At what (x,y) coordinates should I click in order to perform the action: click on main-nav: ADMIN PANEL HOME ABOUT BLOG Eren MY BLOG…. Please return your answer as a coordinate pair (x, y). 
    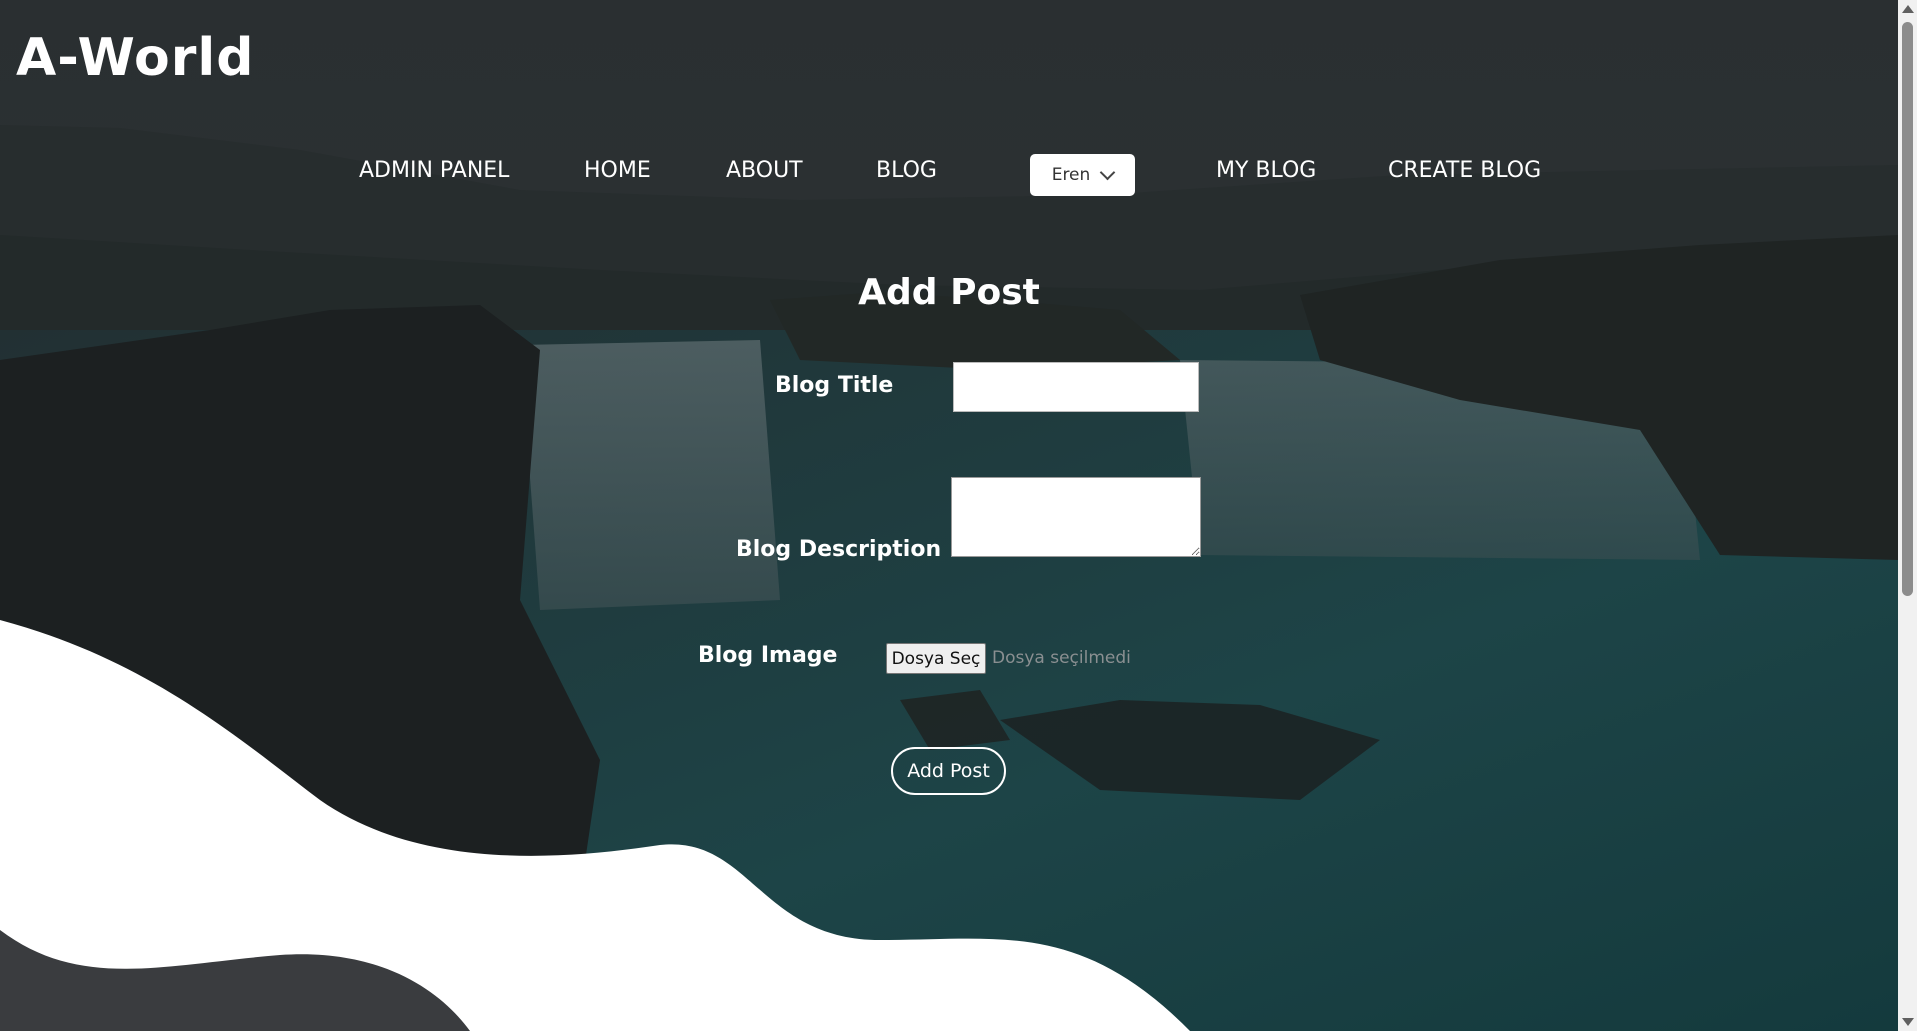
    Looking at the image, I should click on (949, 177).